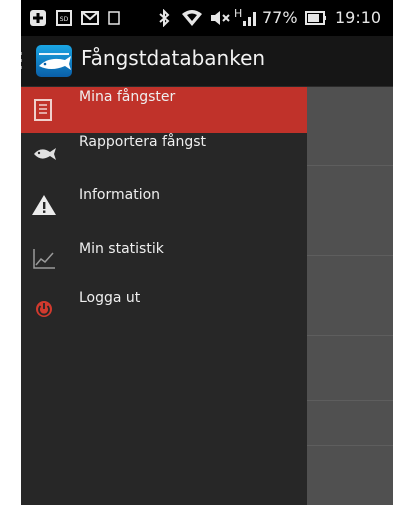 The image size is (393, 505). Describe the element at coordinates (43, 110) in the screenshot. I see `list-icon` at that location.